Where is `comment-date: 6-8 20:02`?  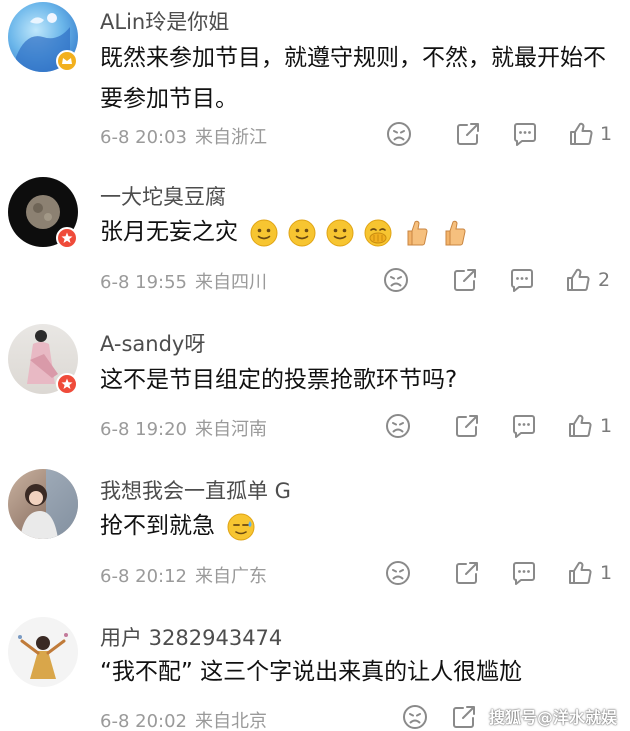 comment-date: 6-8 20:02 is located at coordinates (143, 721).